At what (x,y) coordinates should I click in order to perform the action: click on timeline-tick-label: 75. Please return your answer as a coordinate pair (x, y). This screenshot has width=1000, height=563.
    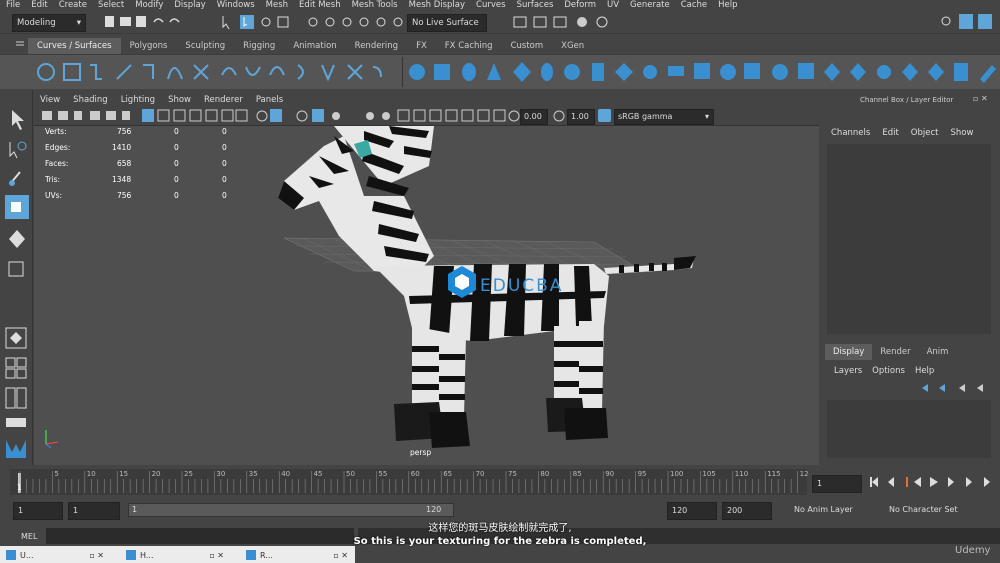
    Looking at the image, I should click on (512, 474).